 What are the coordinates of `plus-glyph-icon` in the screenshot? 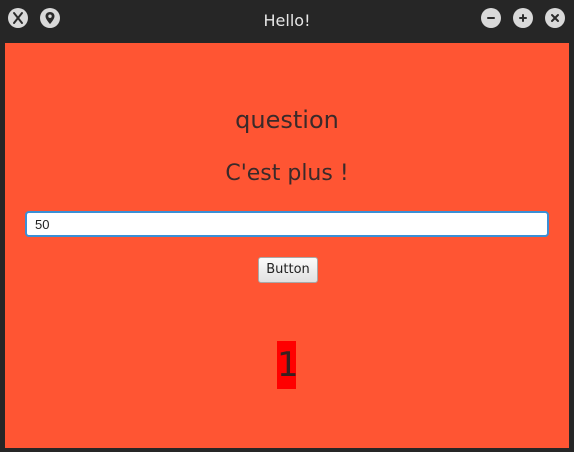 It's located at (523, 18).